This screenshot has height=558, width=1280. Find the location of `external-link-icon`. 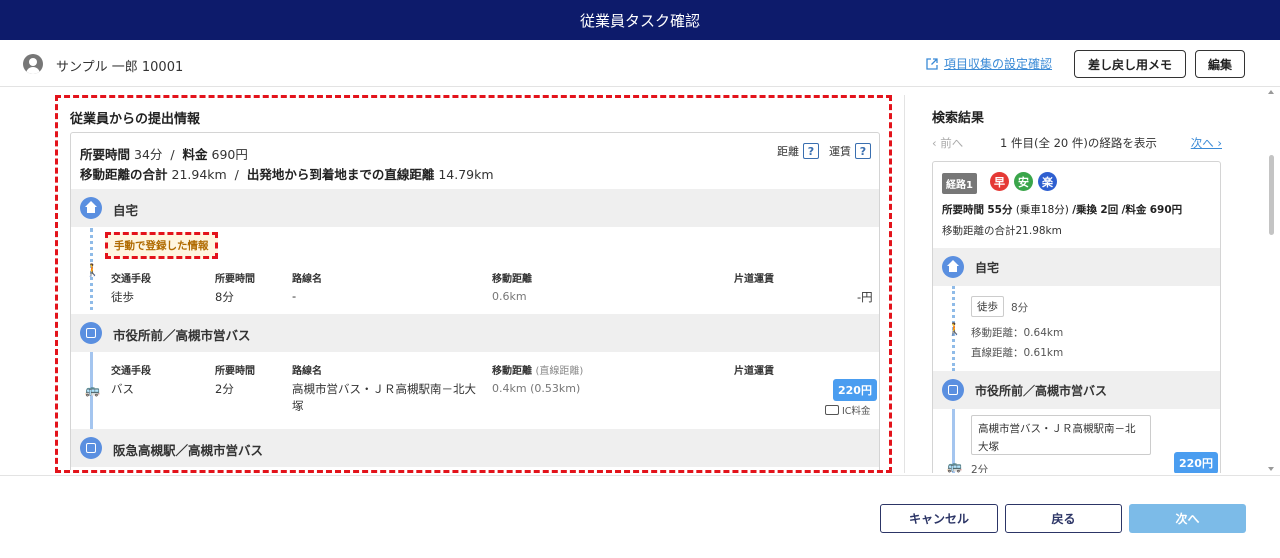

external-link-icon is located at coordinates (932, 63).